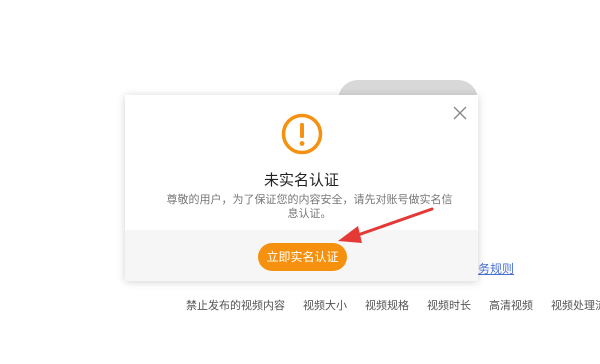 Image resolution: width=600 pixels, height=364 pixels. What do you see at coordinates (575, 305) in the screenshot?
I see `nav-item-video-processing: 视频处理流` at bounding box center [575, 305].